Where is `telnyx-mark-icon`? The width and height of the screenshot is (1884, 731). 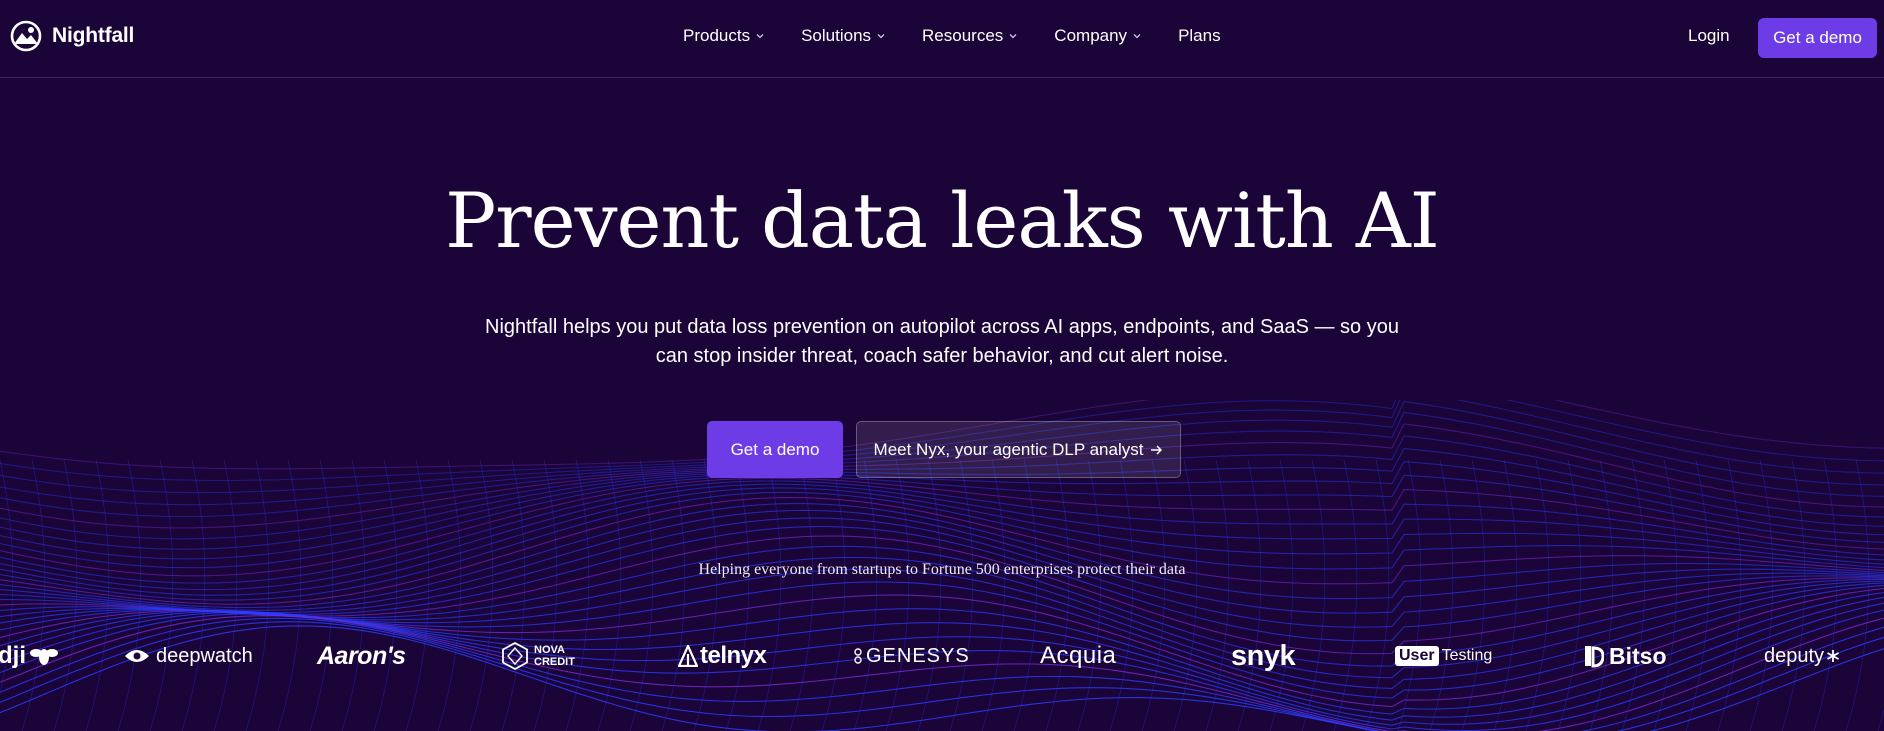 telnyx-mark-icon is located at coordinates (688, 656).